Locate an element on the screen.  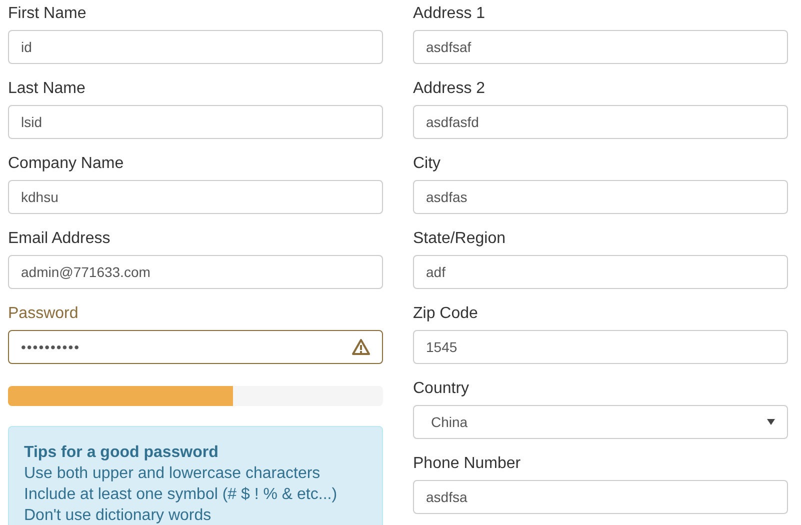
input-field: asdfas is located at coordinates (600, 197).